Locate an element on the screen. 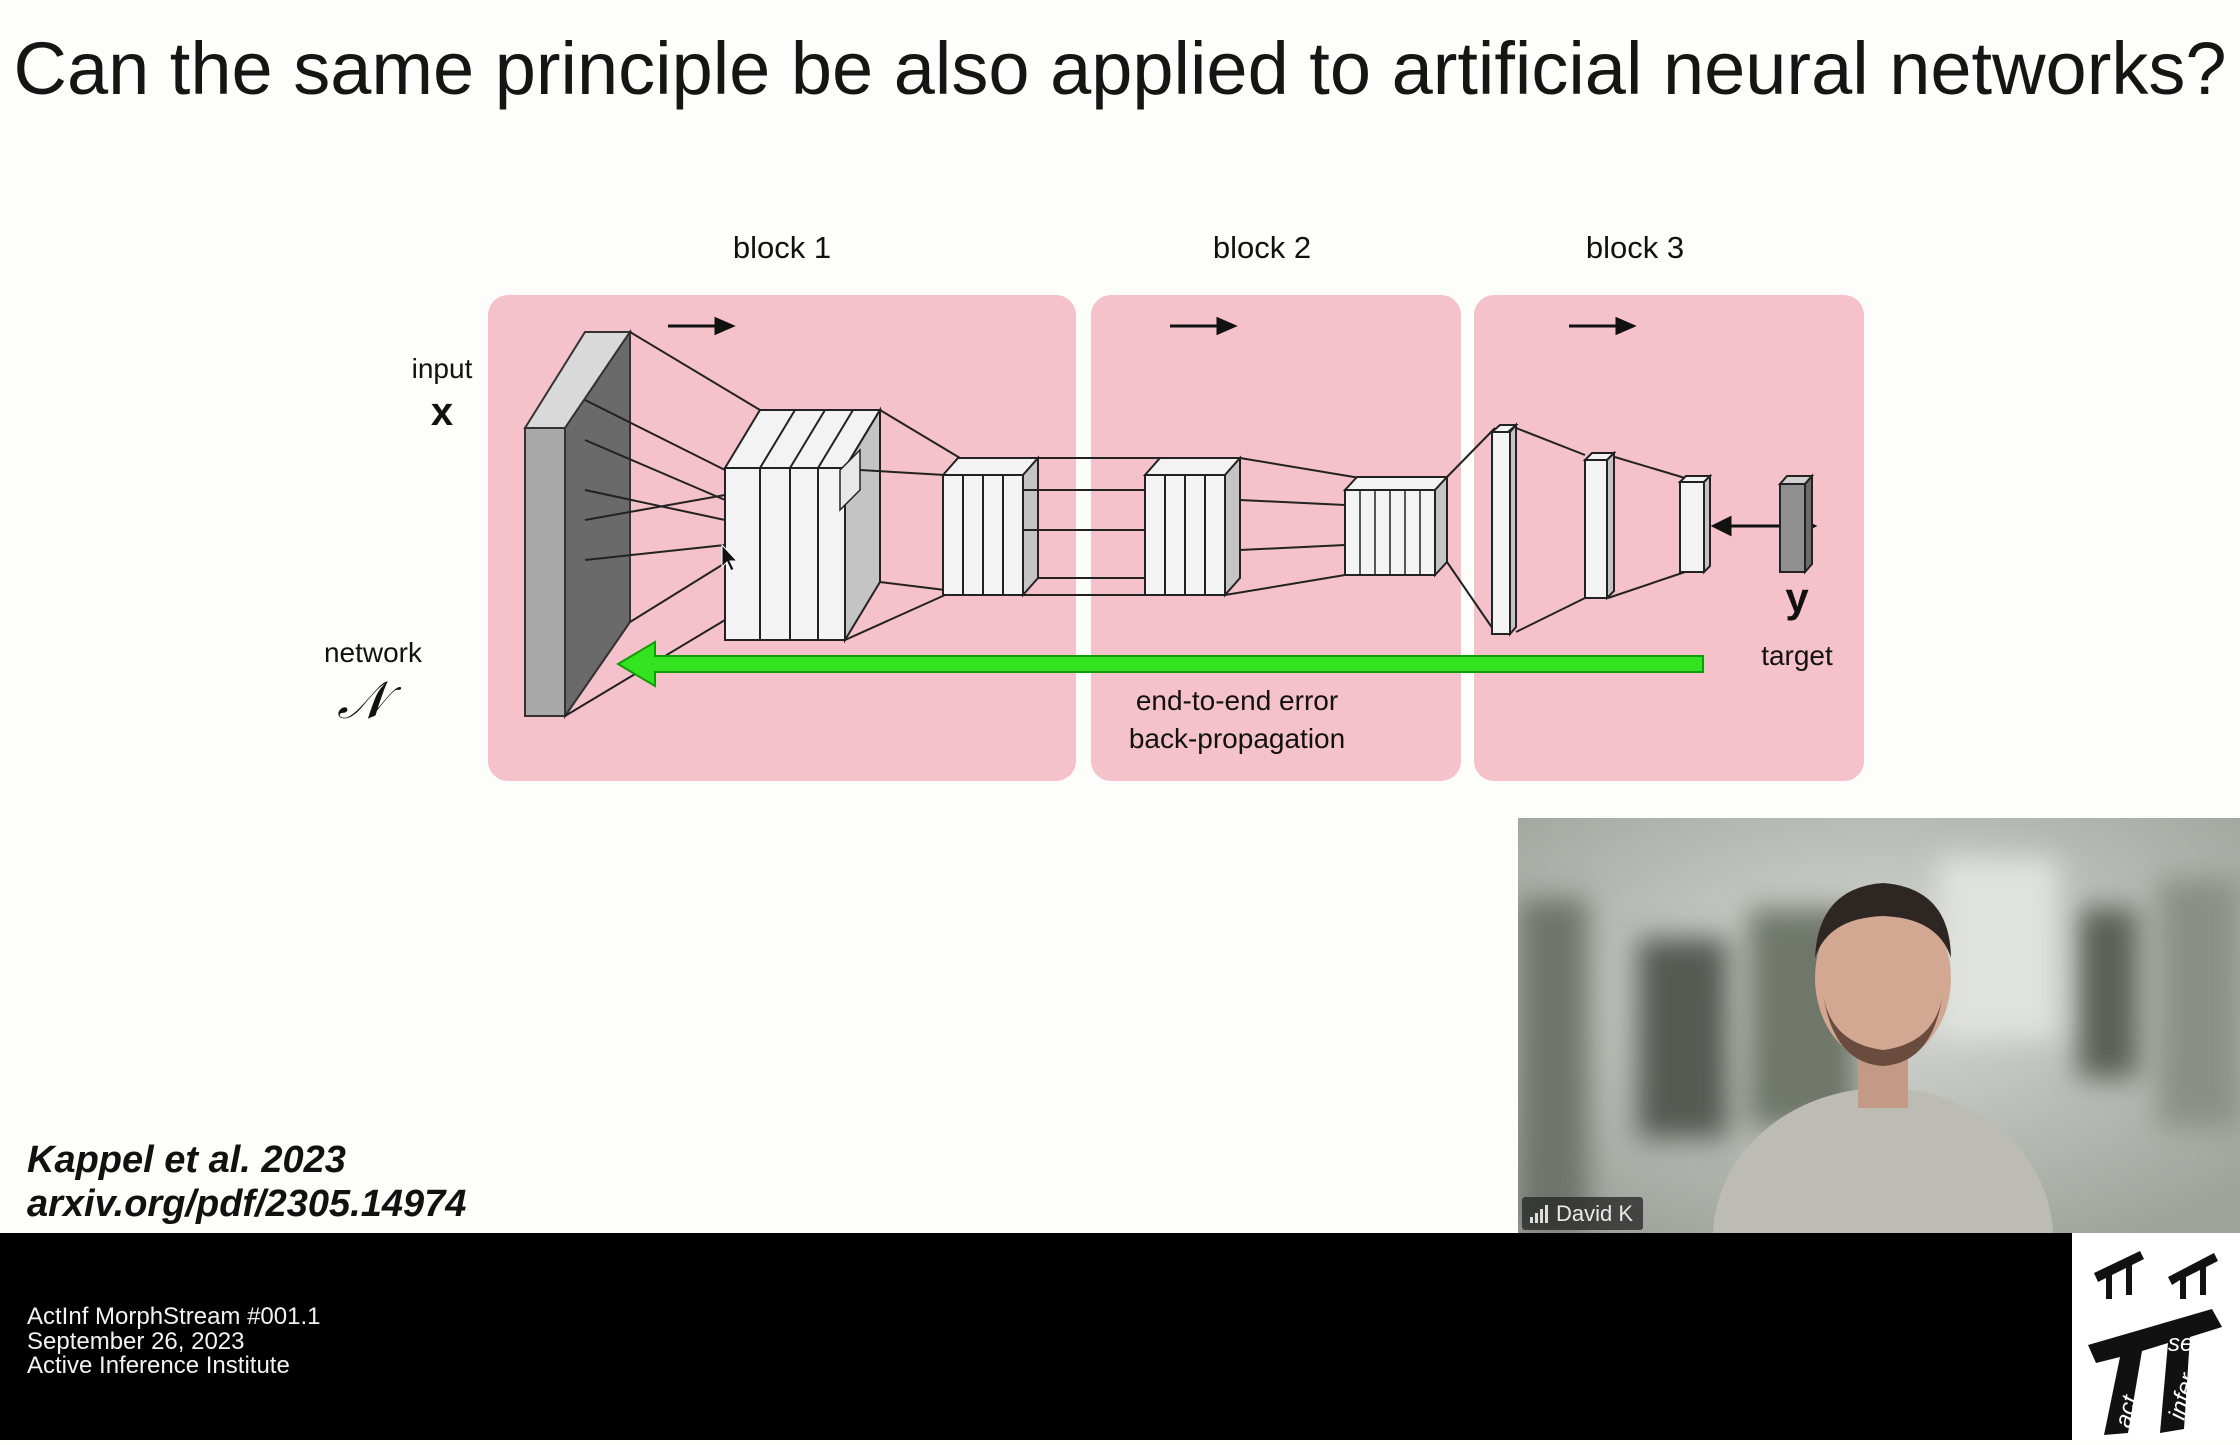 Image resolution: width=2240 pixels, height=1445 pixels. participant-name-tag: David K is located at coordinates (1583, 1213).